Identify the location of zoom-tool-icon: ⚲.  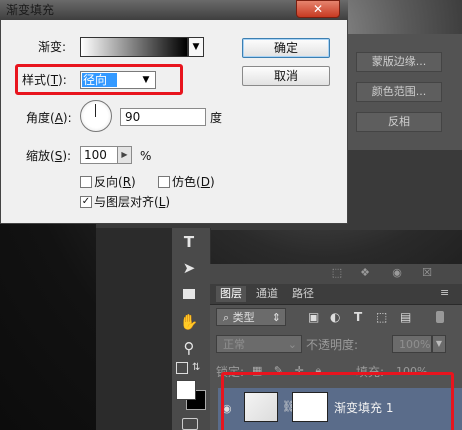
(189, 348).